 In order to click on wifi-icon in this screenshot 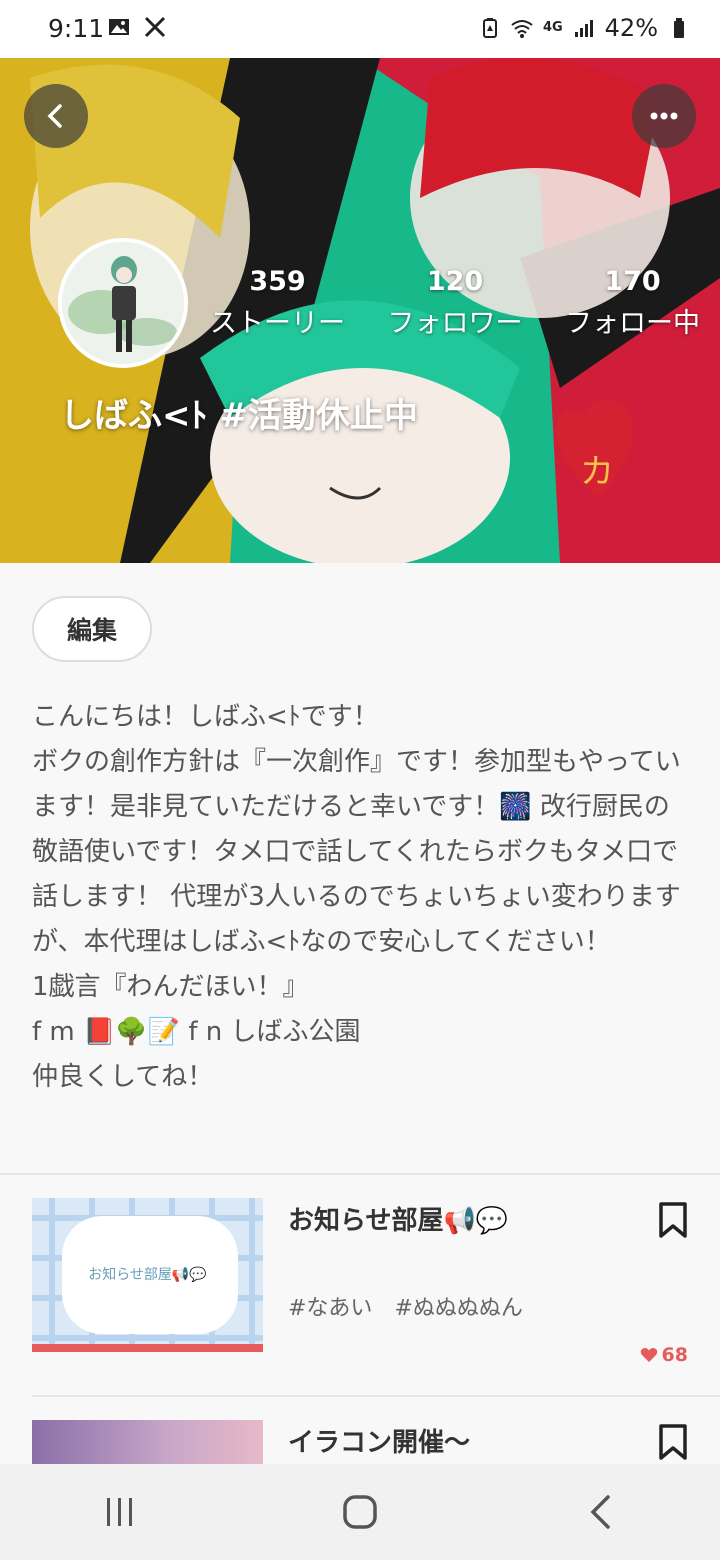, I will do `click(522, 29)`.